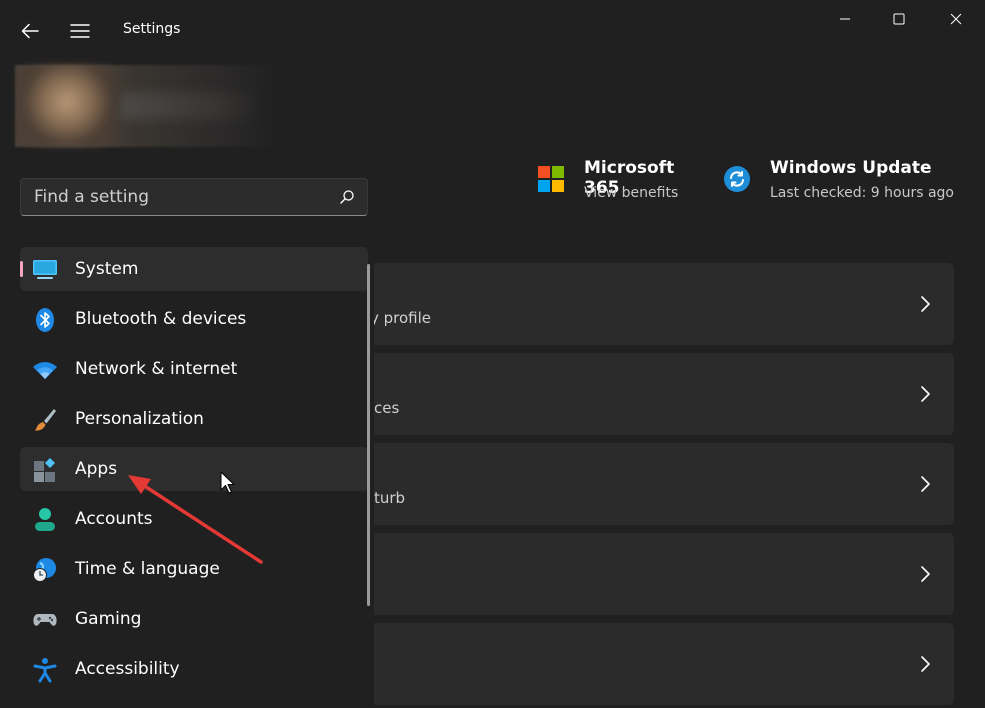 The width and height of the screenshot is (985, 708). Describe the element at coordinates (851, 168) in the screenshot. I see `windows-update-title: Windows Update` at that location.